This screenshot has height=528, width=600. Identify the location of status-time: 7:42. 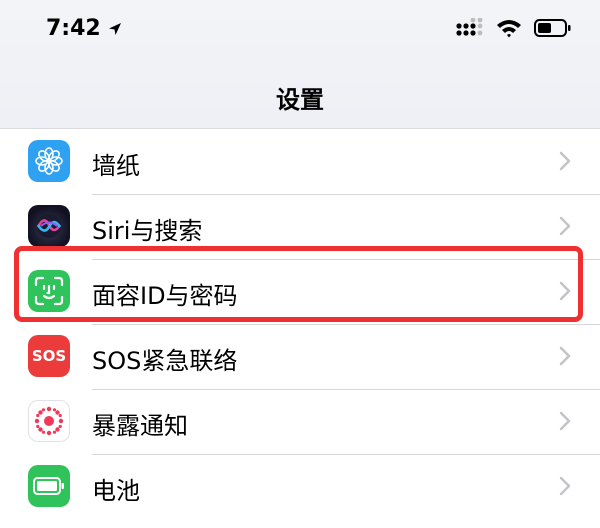
(84, 28).